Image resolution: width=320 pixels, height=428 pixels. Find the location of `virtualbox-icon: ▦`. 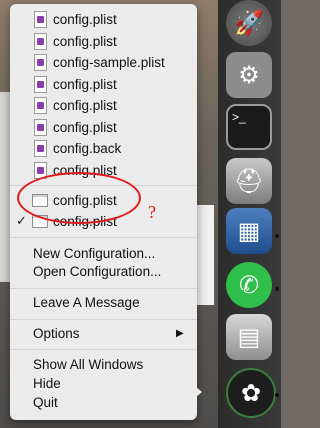

virtualbox-icon: ▦ is located at coordinates (249, 231).